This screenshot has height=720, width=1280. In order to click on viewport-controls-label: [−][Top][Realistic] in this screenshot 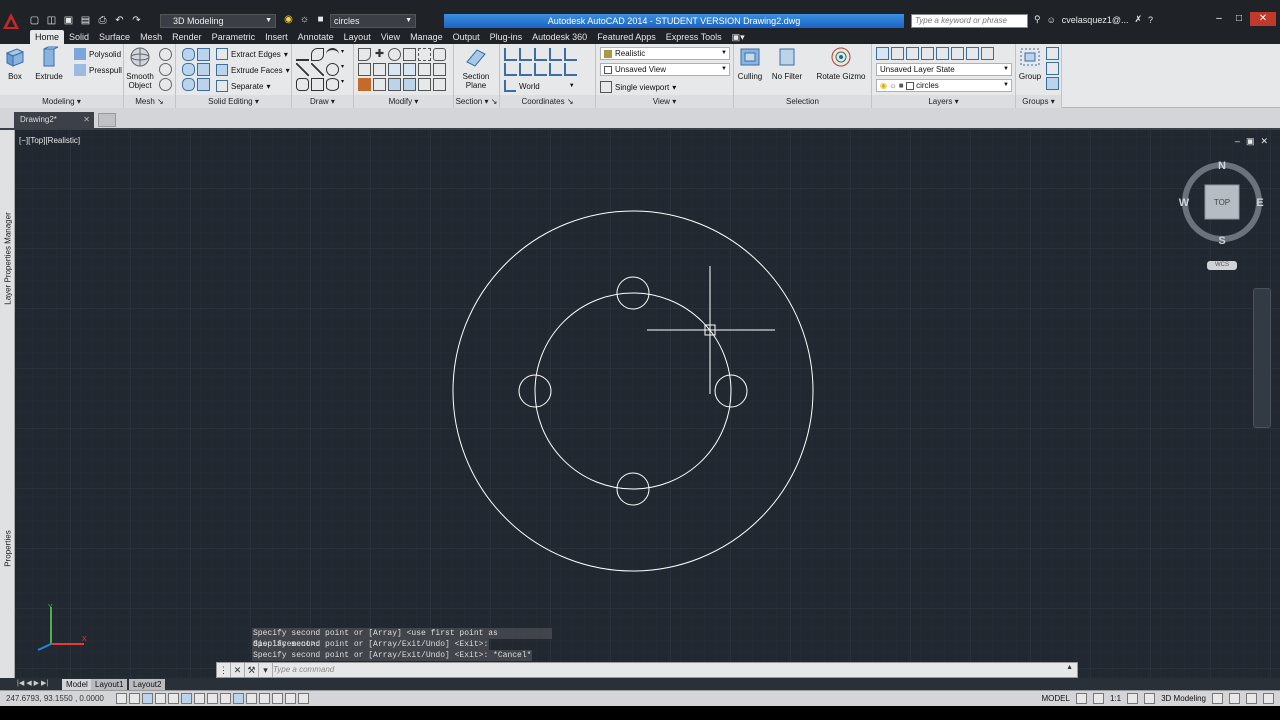, I will do `click(49, 140)`.